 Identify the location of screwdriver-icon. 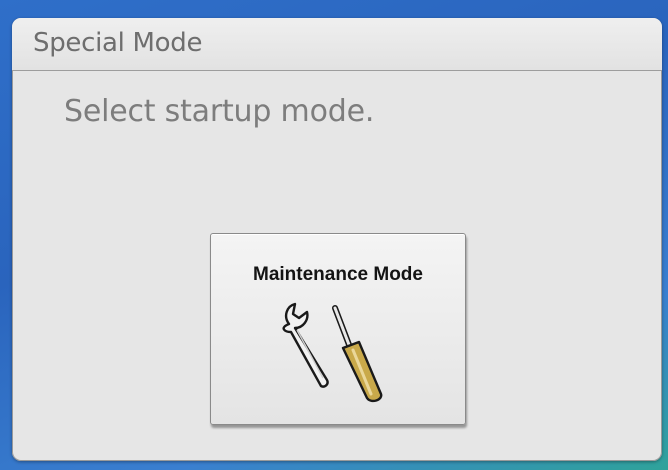
(357, 354).